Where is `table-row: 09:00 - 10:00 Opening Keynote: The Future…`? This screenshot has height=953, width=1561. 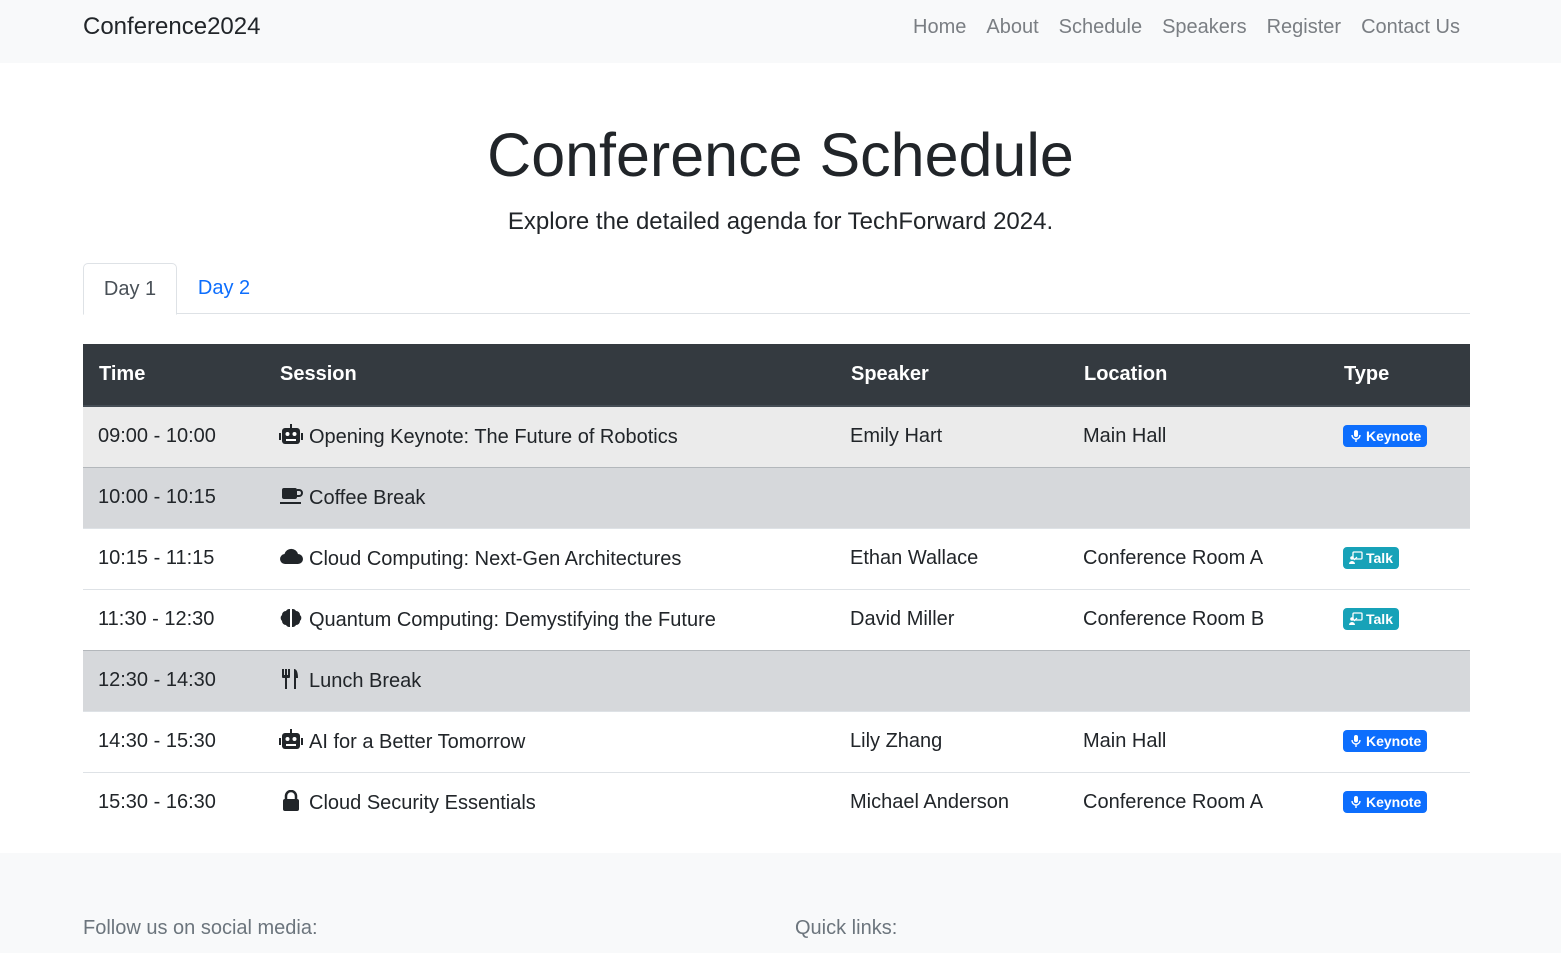
table-row: 09:00 - 10:00 Opening Keynote: The Future… is located at coordinates (776, 436).